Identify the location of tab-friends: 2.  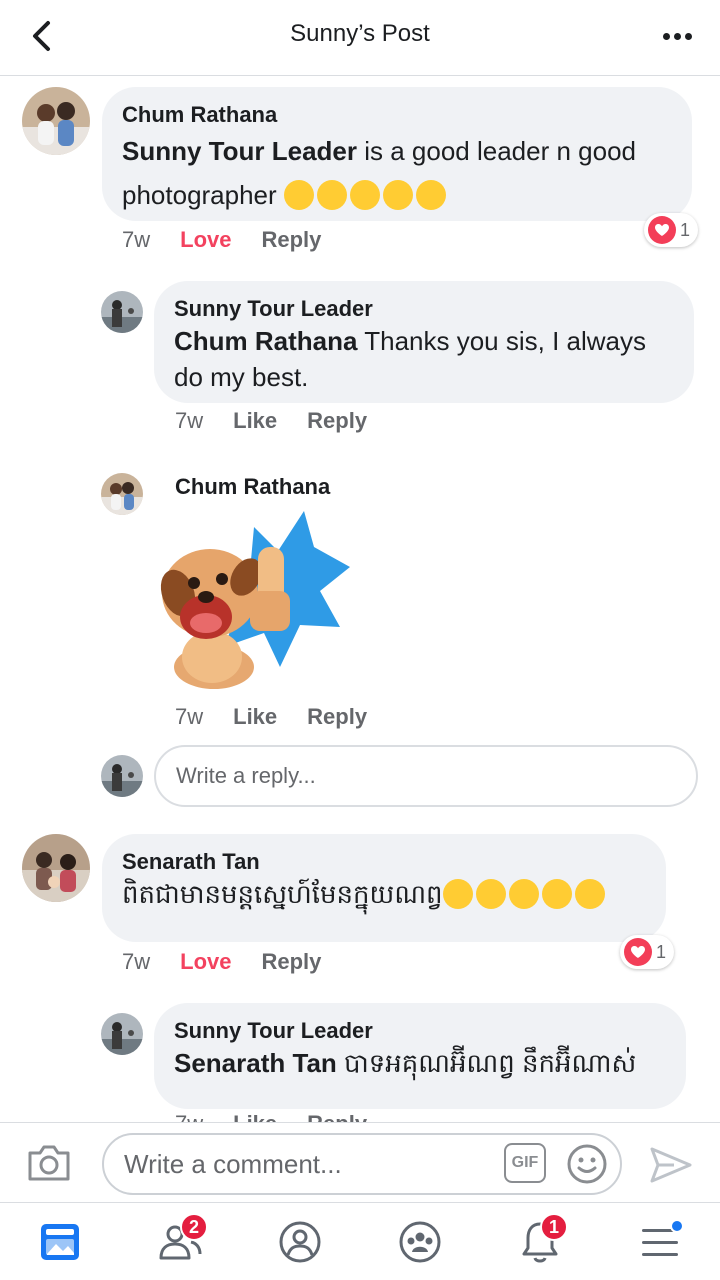
(180, 1240).